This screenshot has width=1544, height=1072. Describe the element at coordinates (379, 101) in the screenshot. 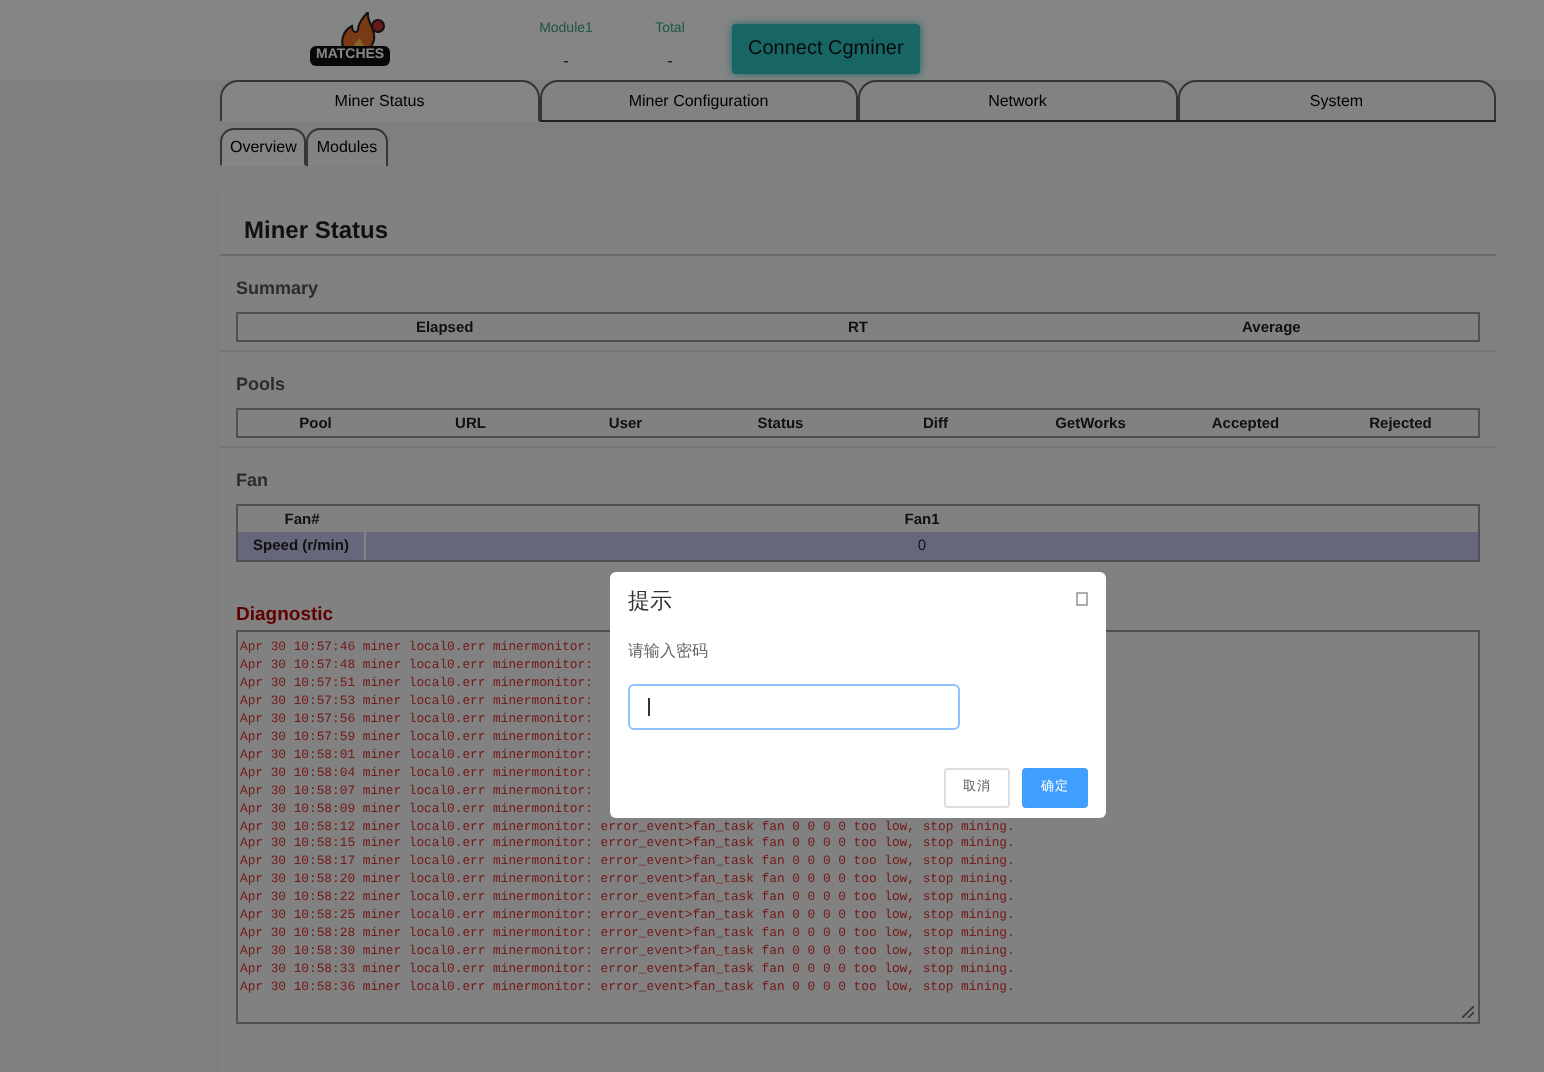

I see `tab: Miner Status` at that location.